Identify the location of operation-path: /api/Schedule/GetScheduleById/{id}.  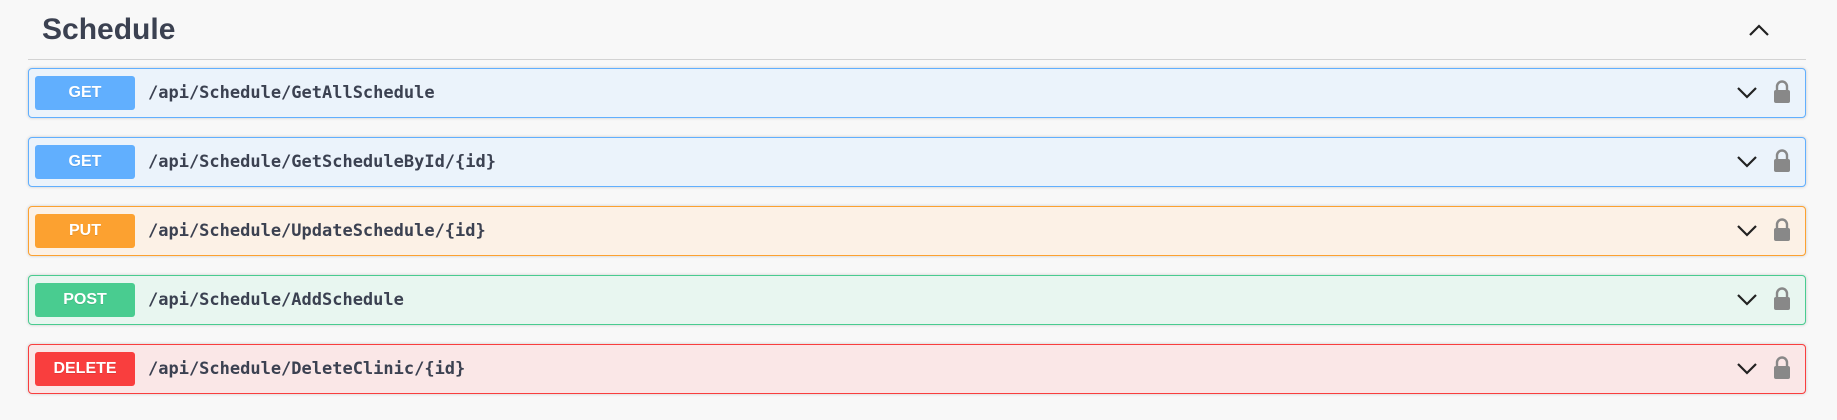
(322, 162).